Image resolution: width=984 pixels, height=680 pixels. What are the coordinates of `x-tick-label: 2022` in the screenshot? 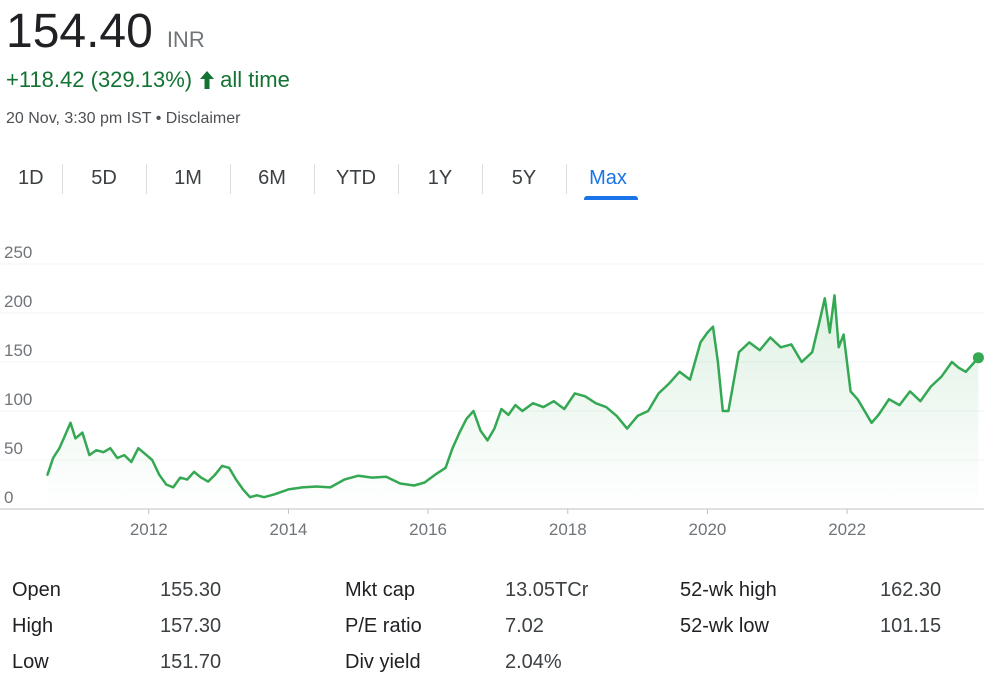 It's located at (847, 529).